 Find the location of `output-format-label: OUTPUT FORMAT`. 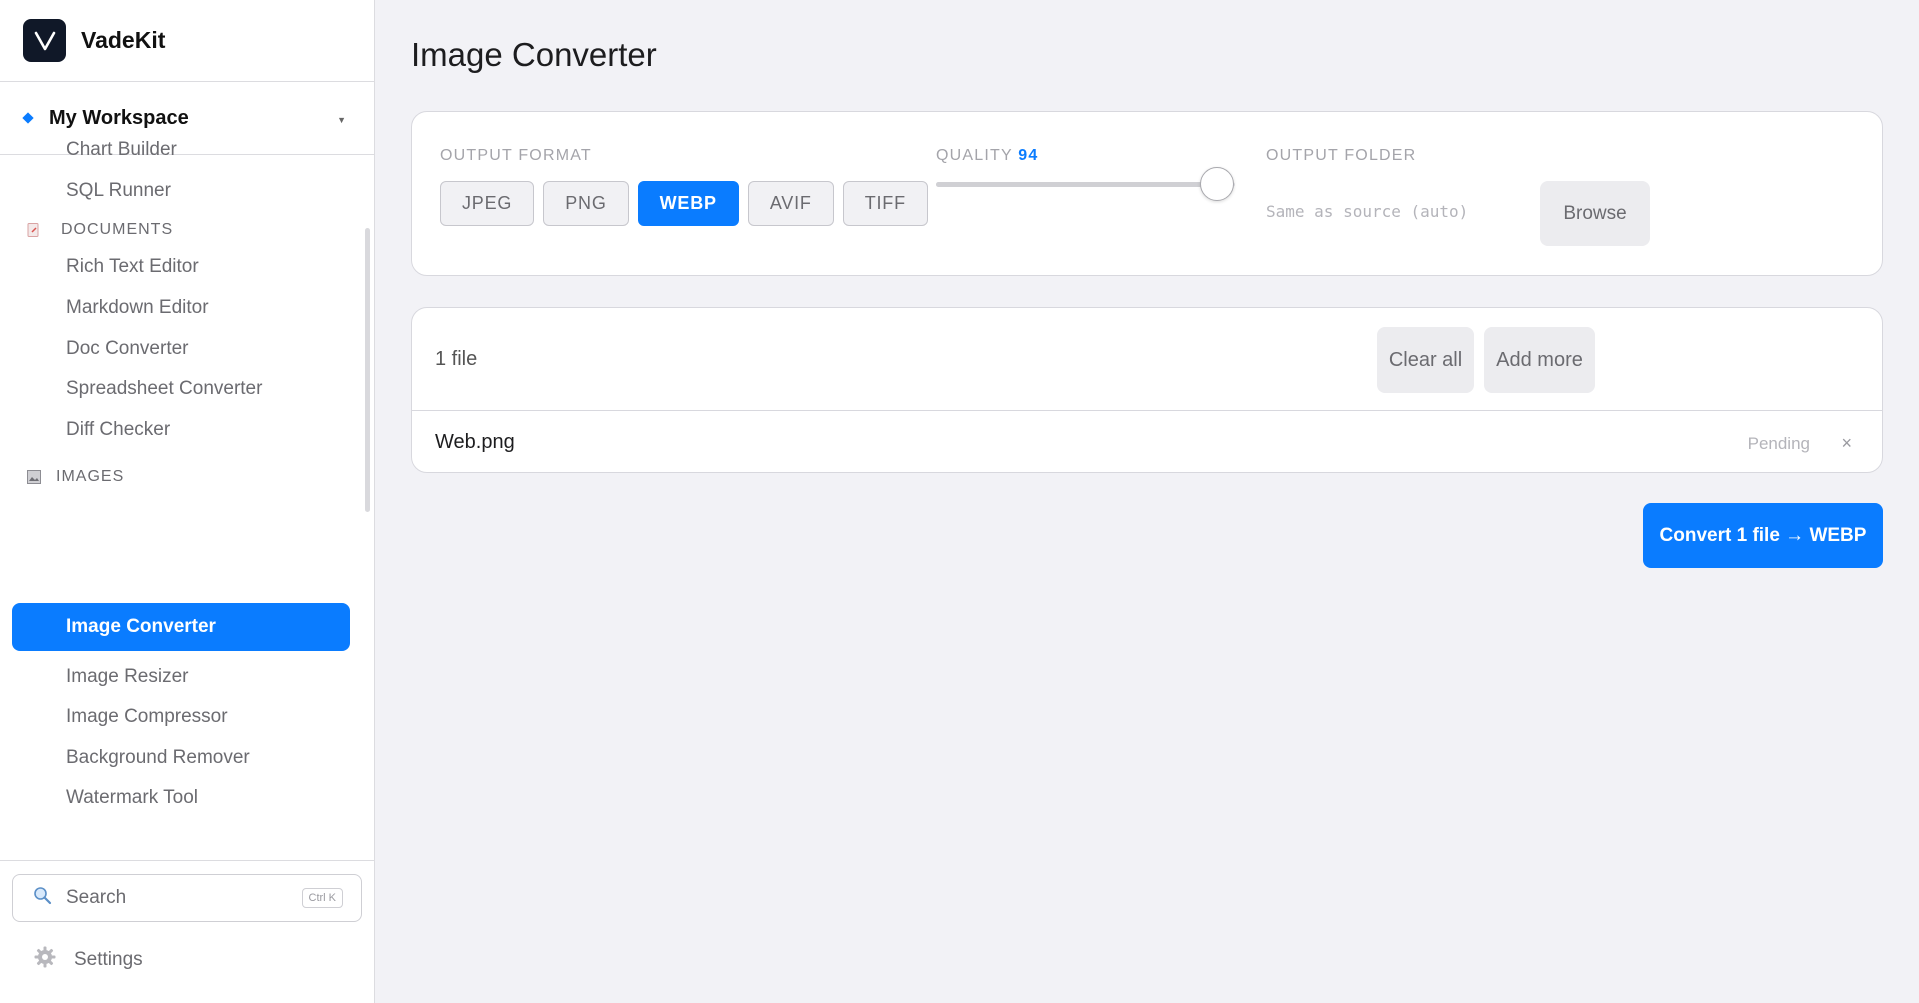

output-format-label: OUTPUT FORMAT is located at coordinates (516, 155).